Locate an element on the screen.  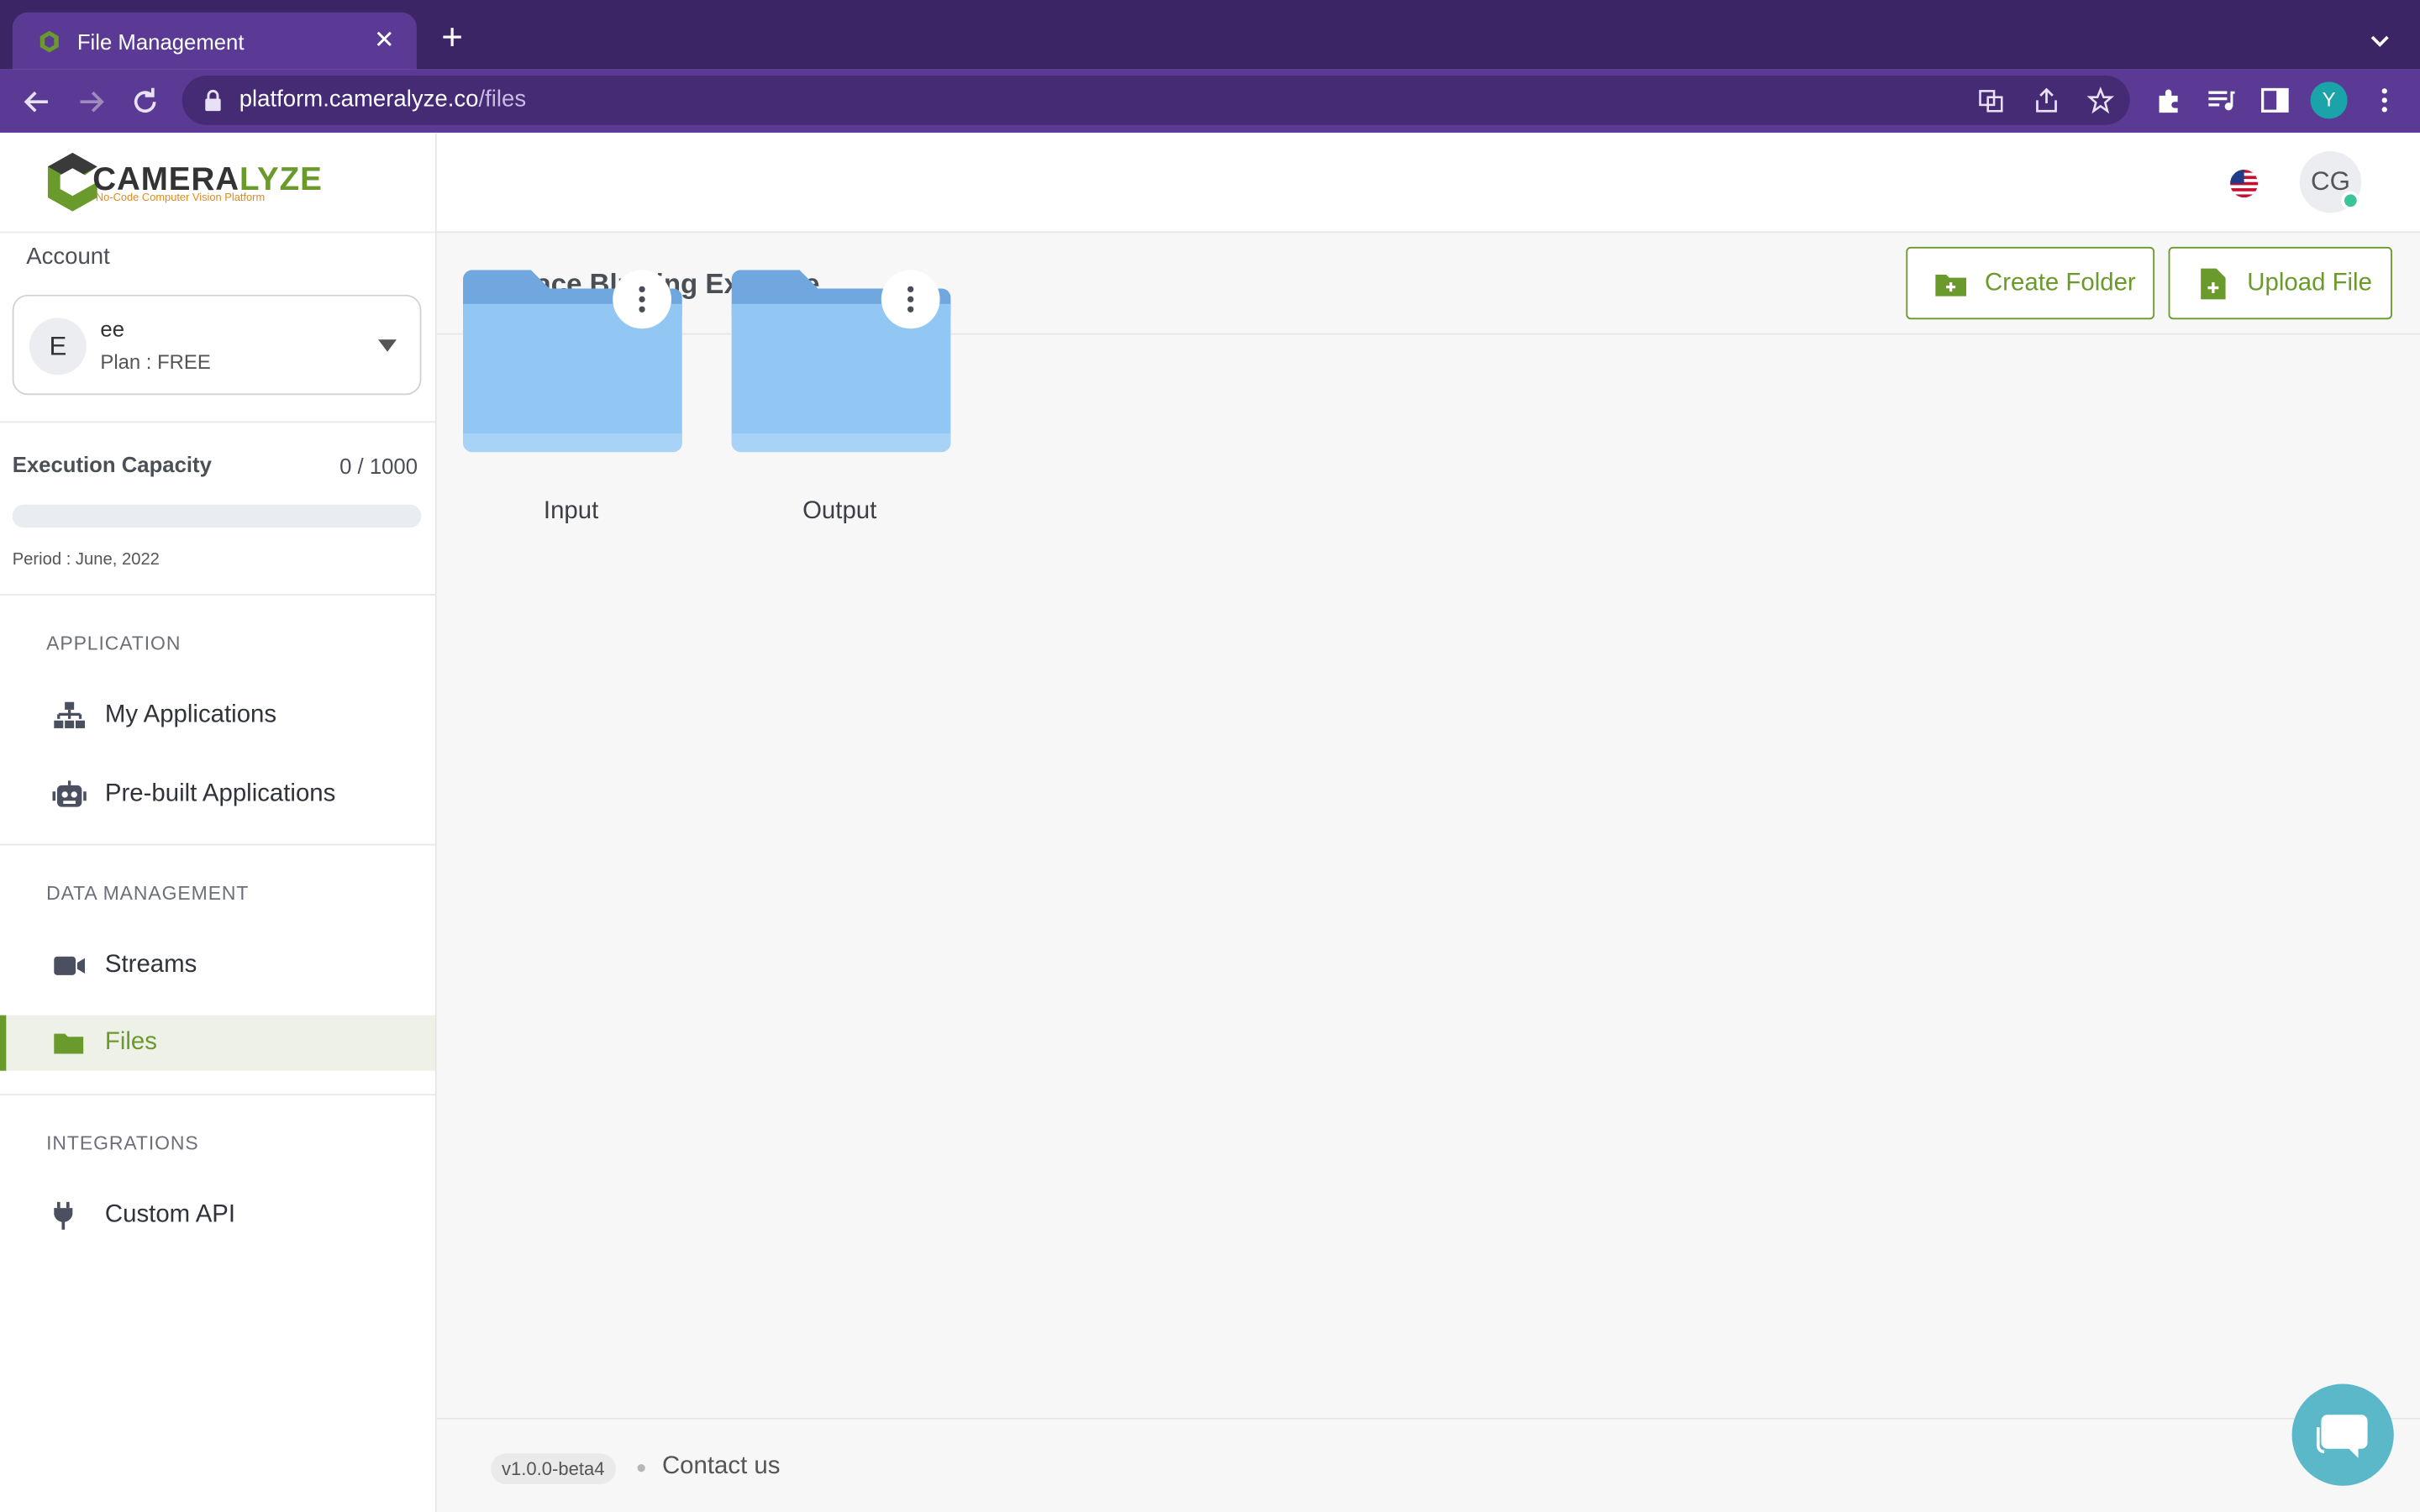
contact-us-link: Contact us is located at coordinates (721, 1467).